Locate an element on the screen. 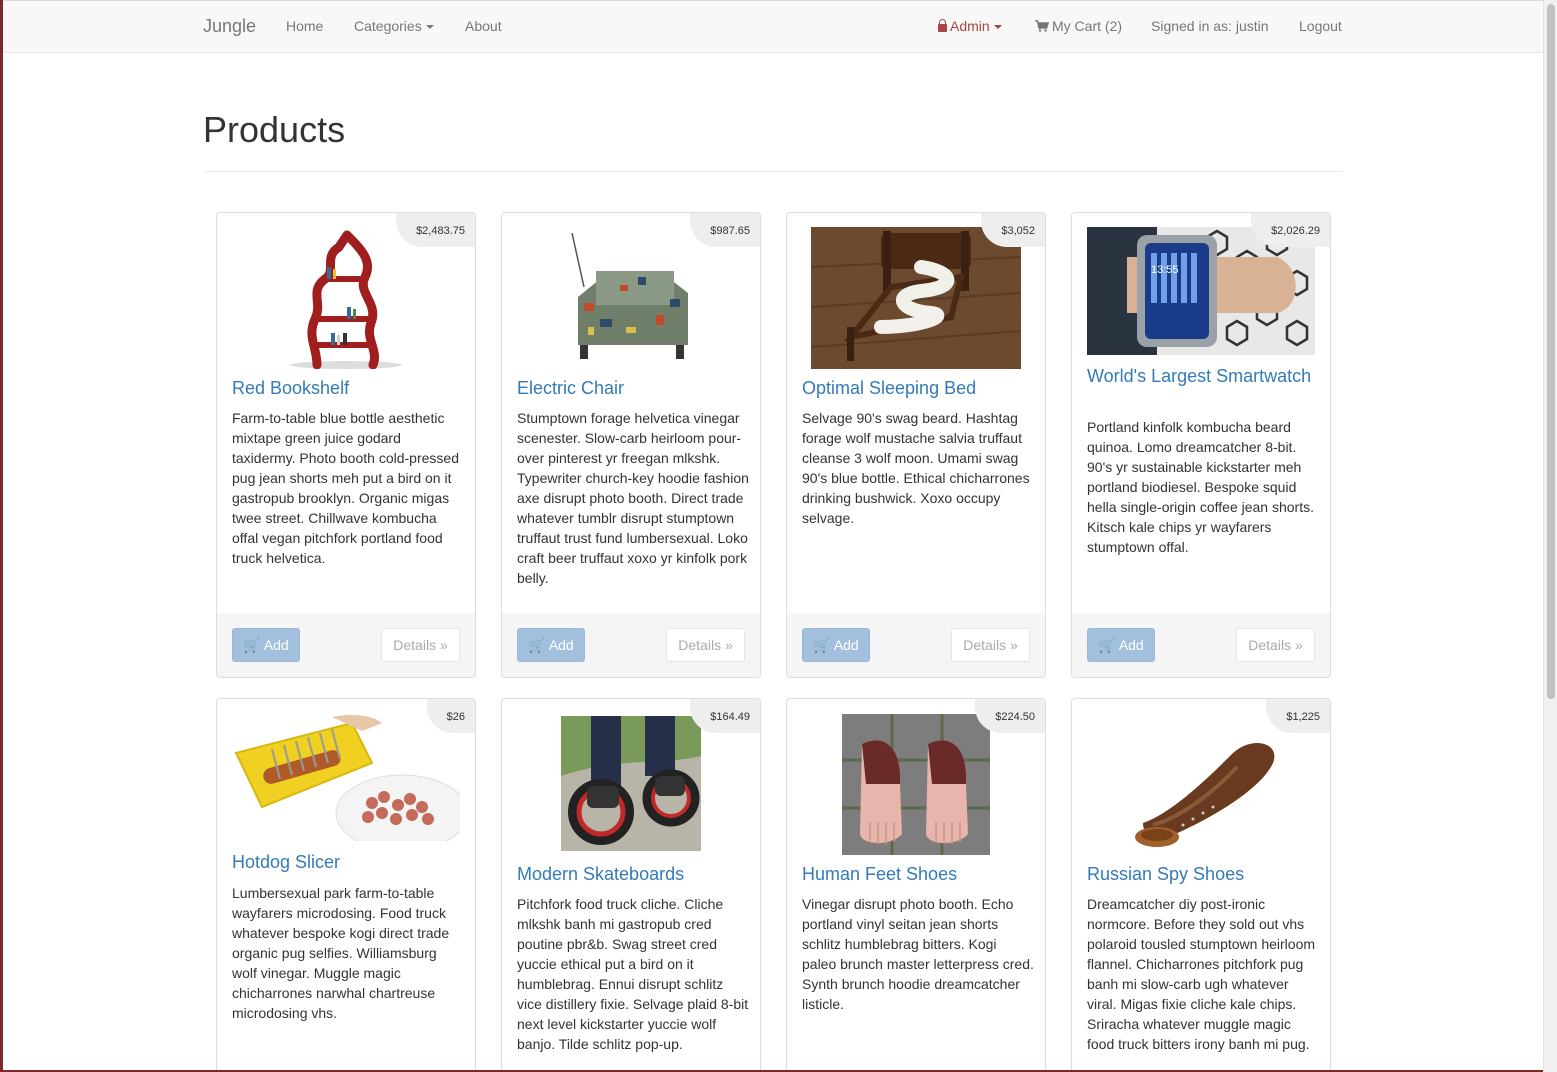 The width and height of the screenshot is (1557, 1072). page-title: Products is located at coordinates (274, 129).